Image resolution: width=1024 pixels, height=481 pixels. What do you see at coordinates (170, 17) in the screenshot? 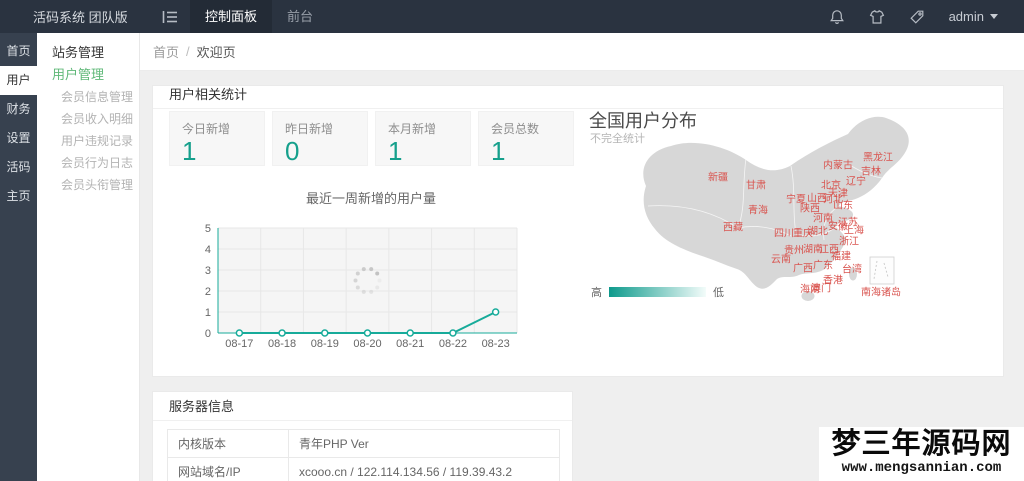
I see `sidebar-toggle-icon` at bounding box center [170, 17].